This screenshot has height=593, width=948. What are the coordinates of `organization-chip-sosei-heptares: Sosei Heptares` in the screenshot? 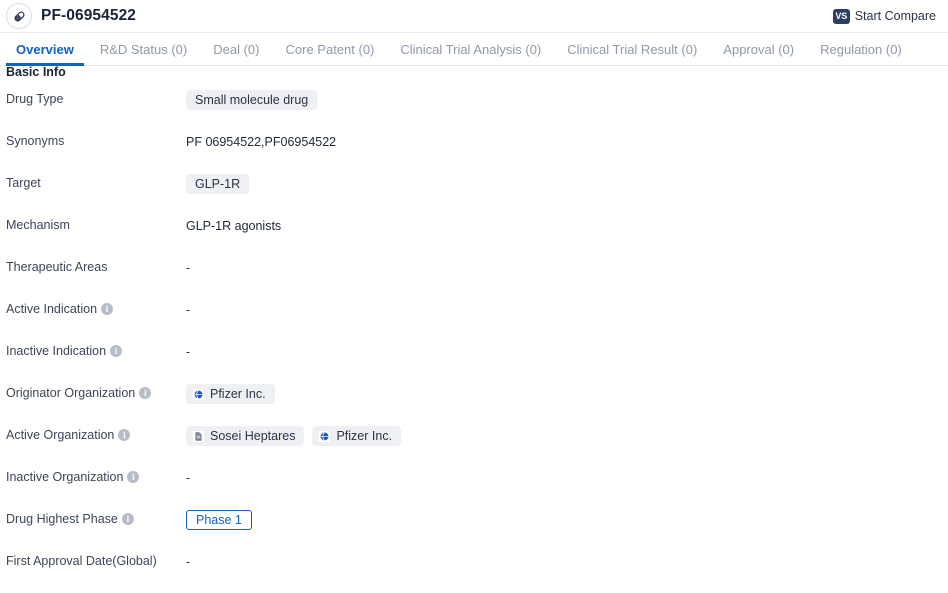 It's located at (245, 436).